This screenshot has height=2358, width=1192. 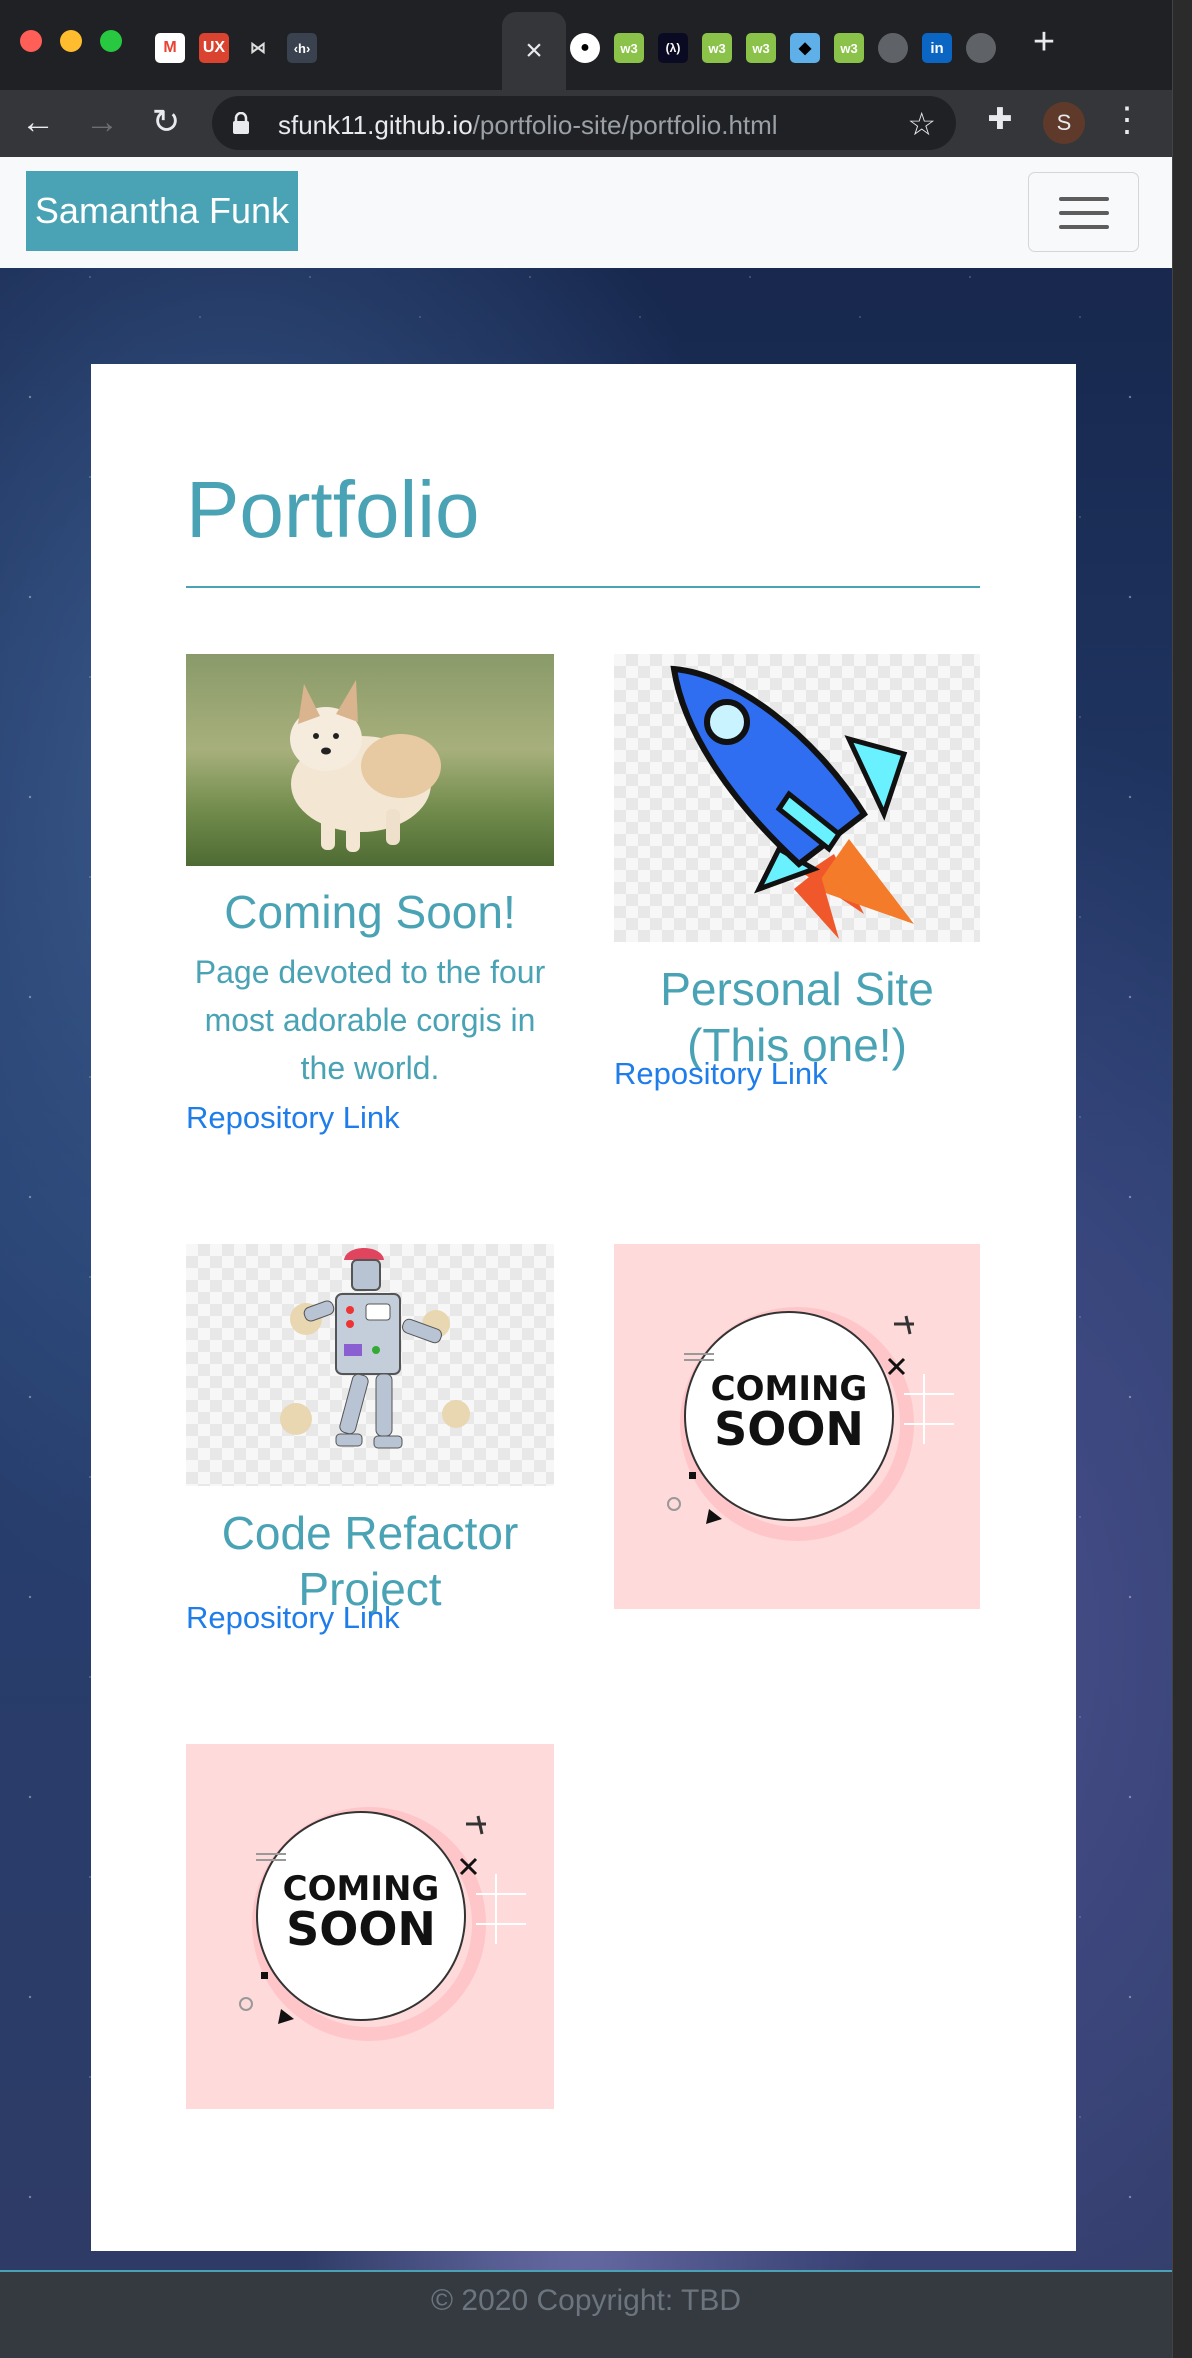 I want to click on rocket-image, so click(x=797, y=798).